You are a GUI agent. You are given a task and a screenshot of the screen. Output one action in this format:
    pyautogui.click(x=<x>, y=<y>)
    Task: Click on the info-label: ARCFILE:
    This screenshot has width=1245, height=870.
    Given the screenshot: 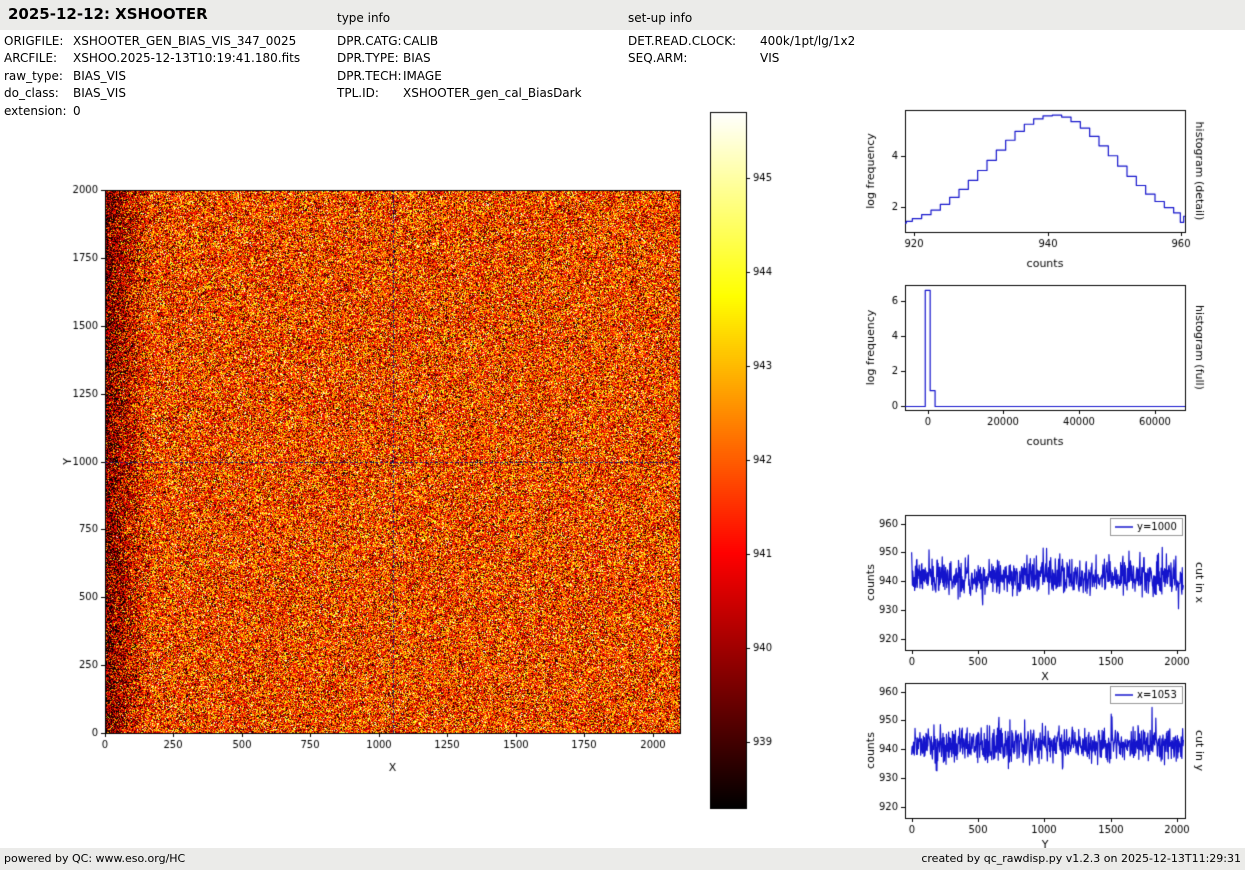 What is the action you would take?
    pyautogui.click(x=31, y=58)
    